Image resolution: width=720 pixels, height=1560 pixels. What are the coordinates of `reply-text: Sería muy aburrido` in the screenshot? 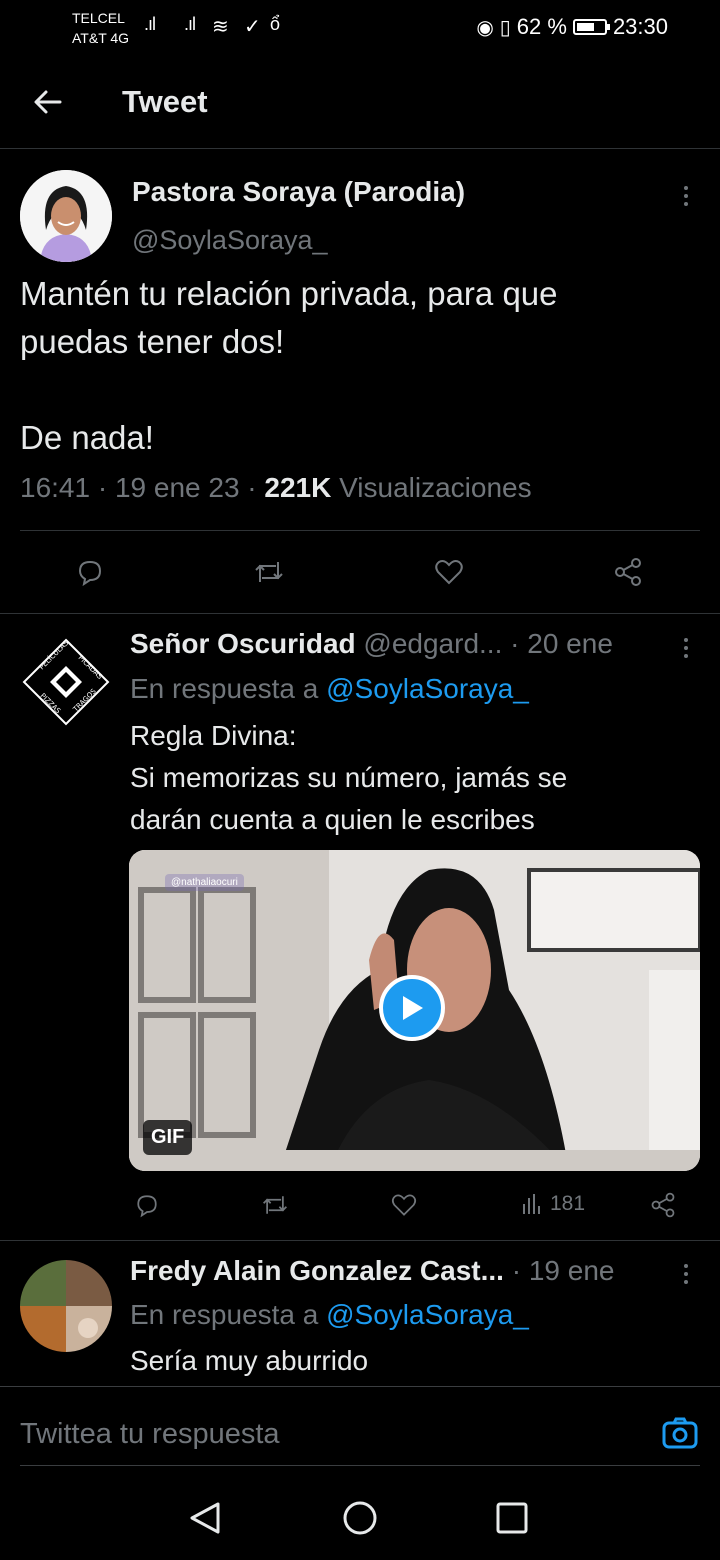 It's located at (249, 1360).